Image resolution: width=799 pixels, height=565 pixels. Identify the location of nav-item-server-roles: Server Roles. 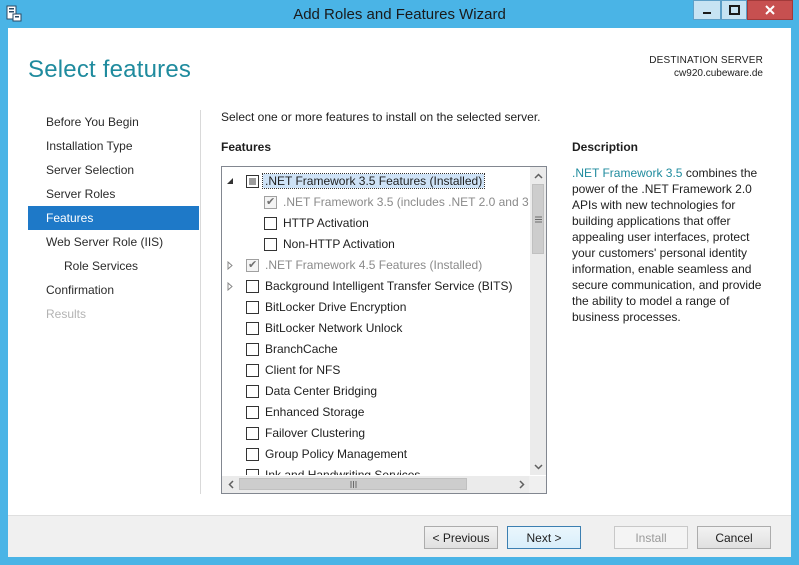
(113, 194).